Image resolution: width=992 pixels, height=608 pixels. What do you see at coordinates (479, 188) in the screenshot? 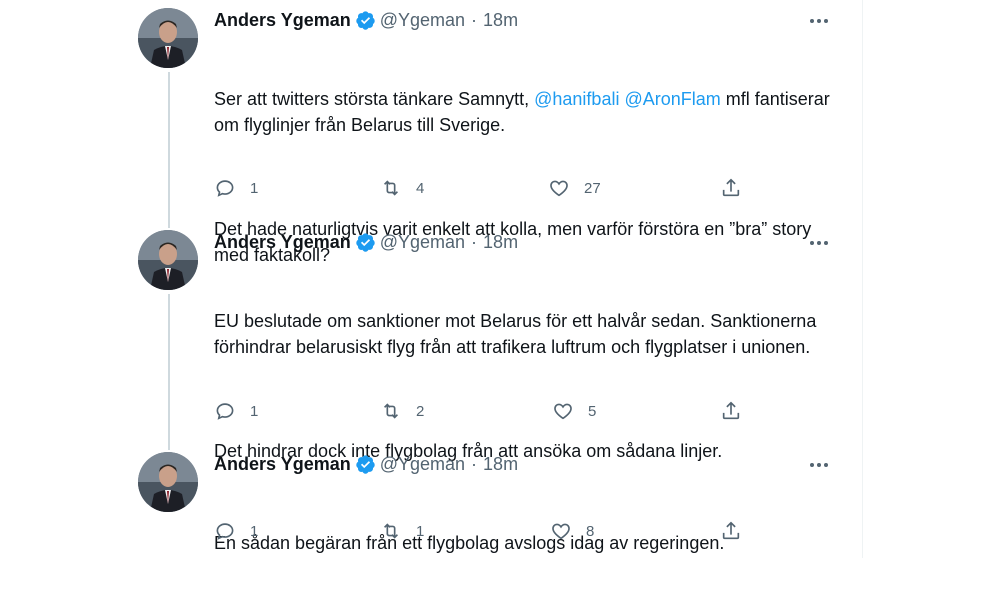
I see `tweet-actions: 1 4 27` at bounding box center [479, 188].